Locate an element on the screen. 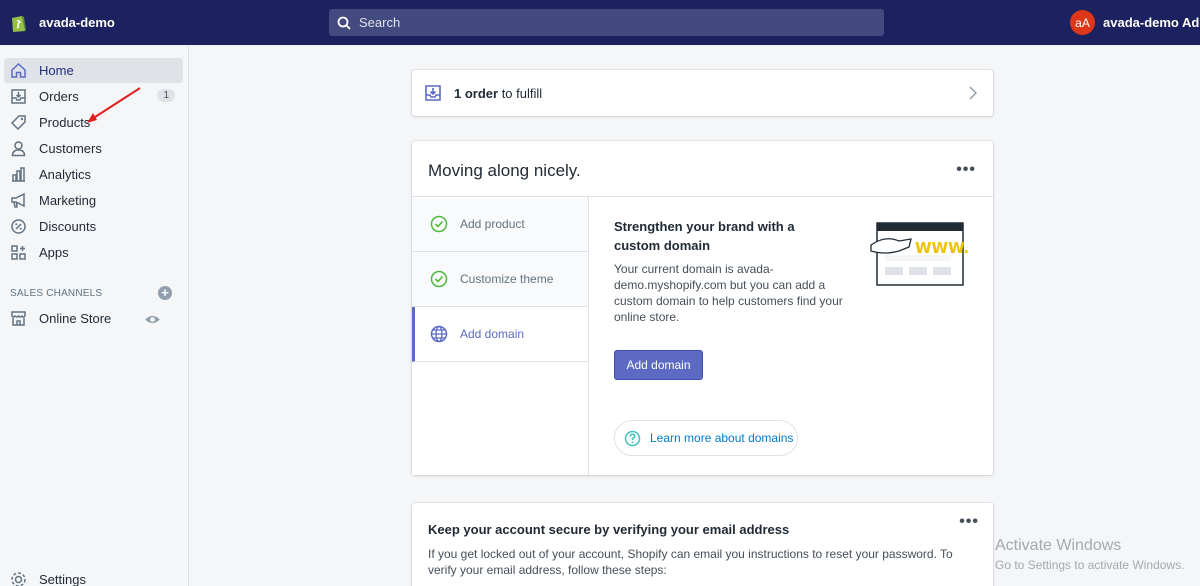  search-placeholder: Search is located at coordinates (380, 22).